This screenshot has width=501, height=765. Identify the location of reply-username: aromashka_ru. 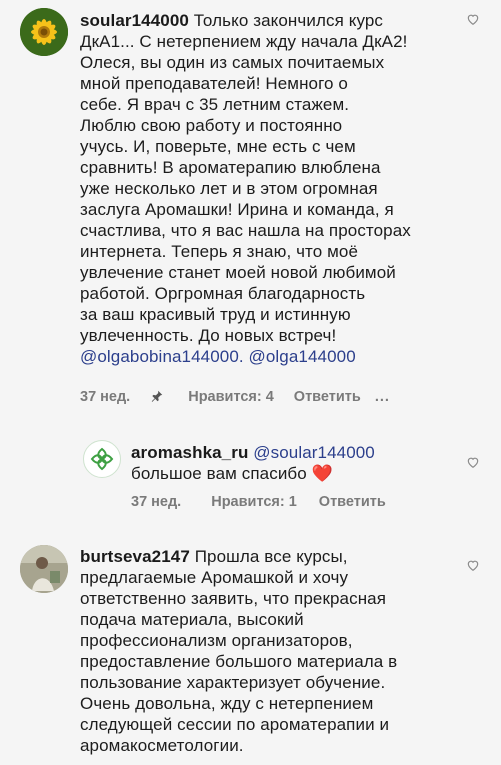
(189, 452).